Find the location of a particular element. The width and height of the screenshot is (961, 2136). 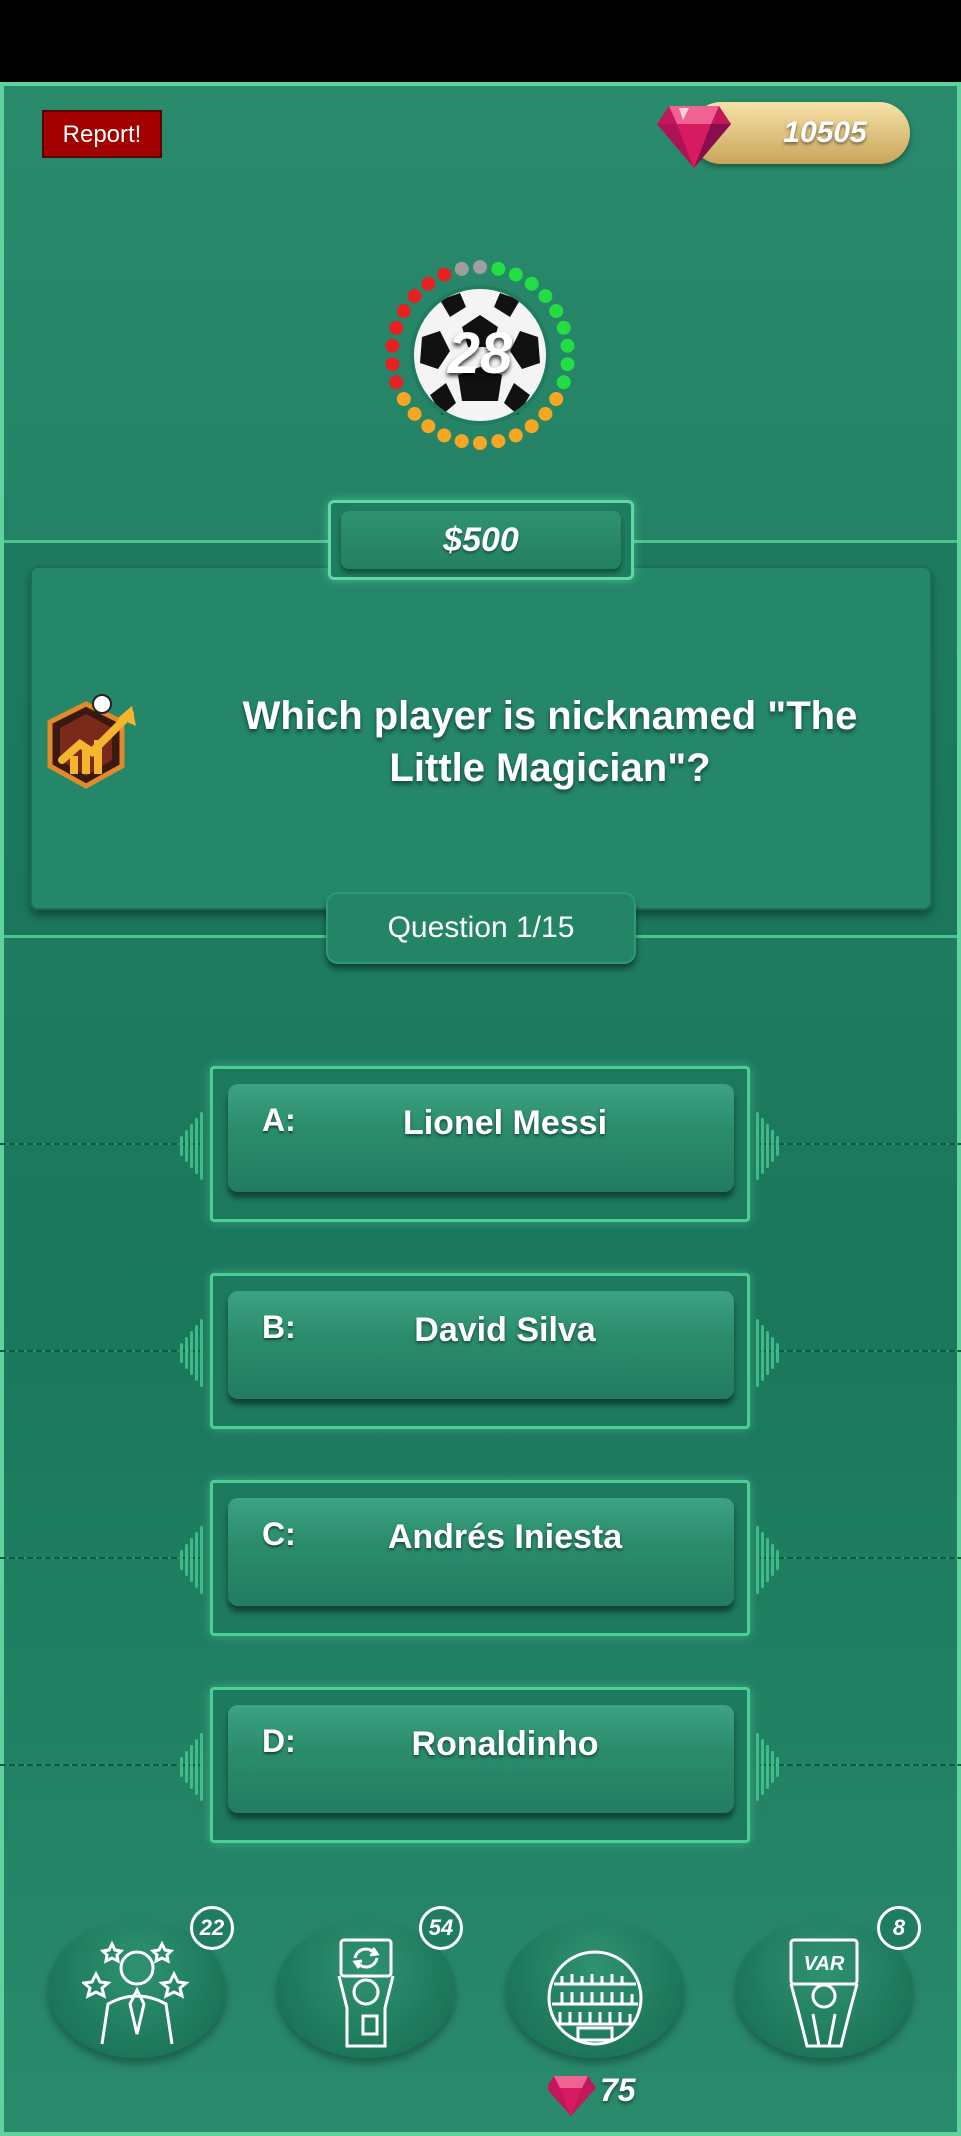

status-bar is located at coordinates (480, 41).